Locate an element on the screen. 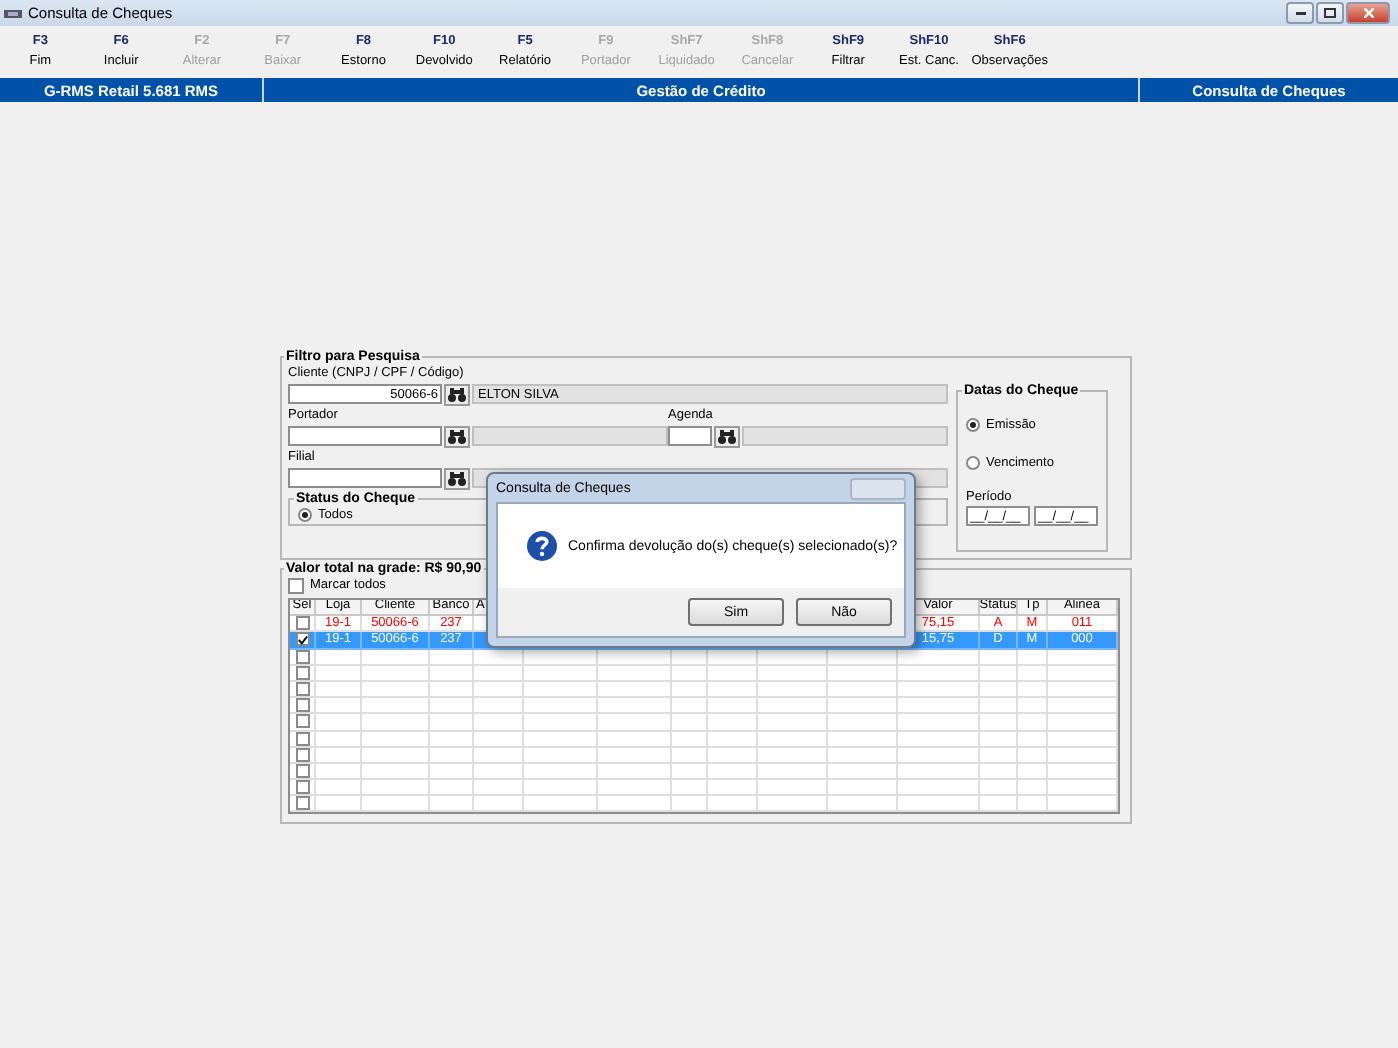 This screenshot has height=1048, width=1398. minimize-button is located at coordinates (1300, 13).